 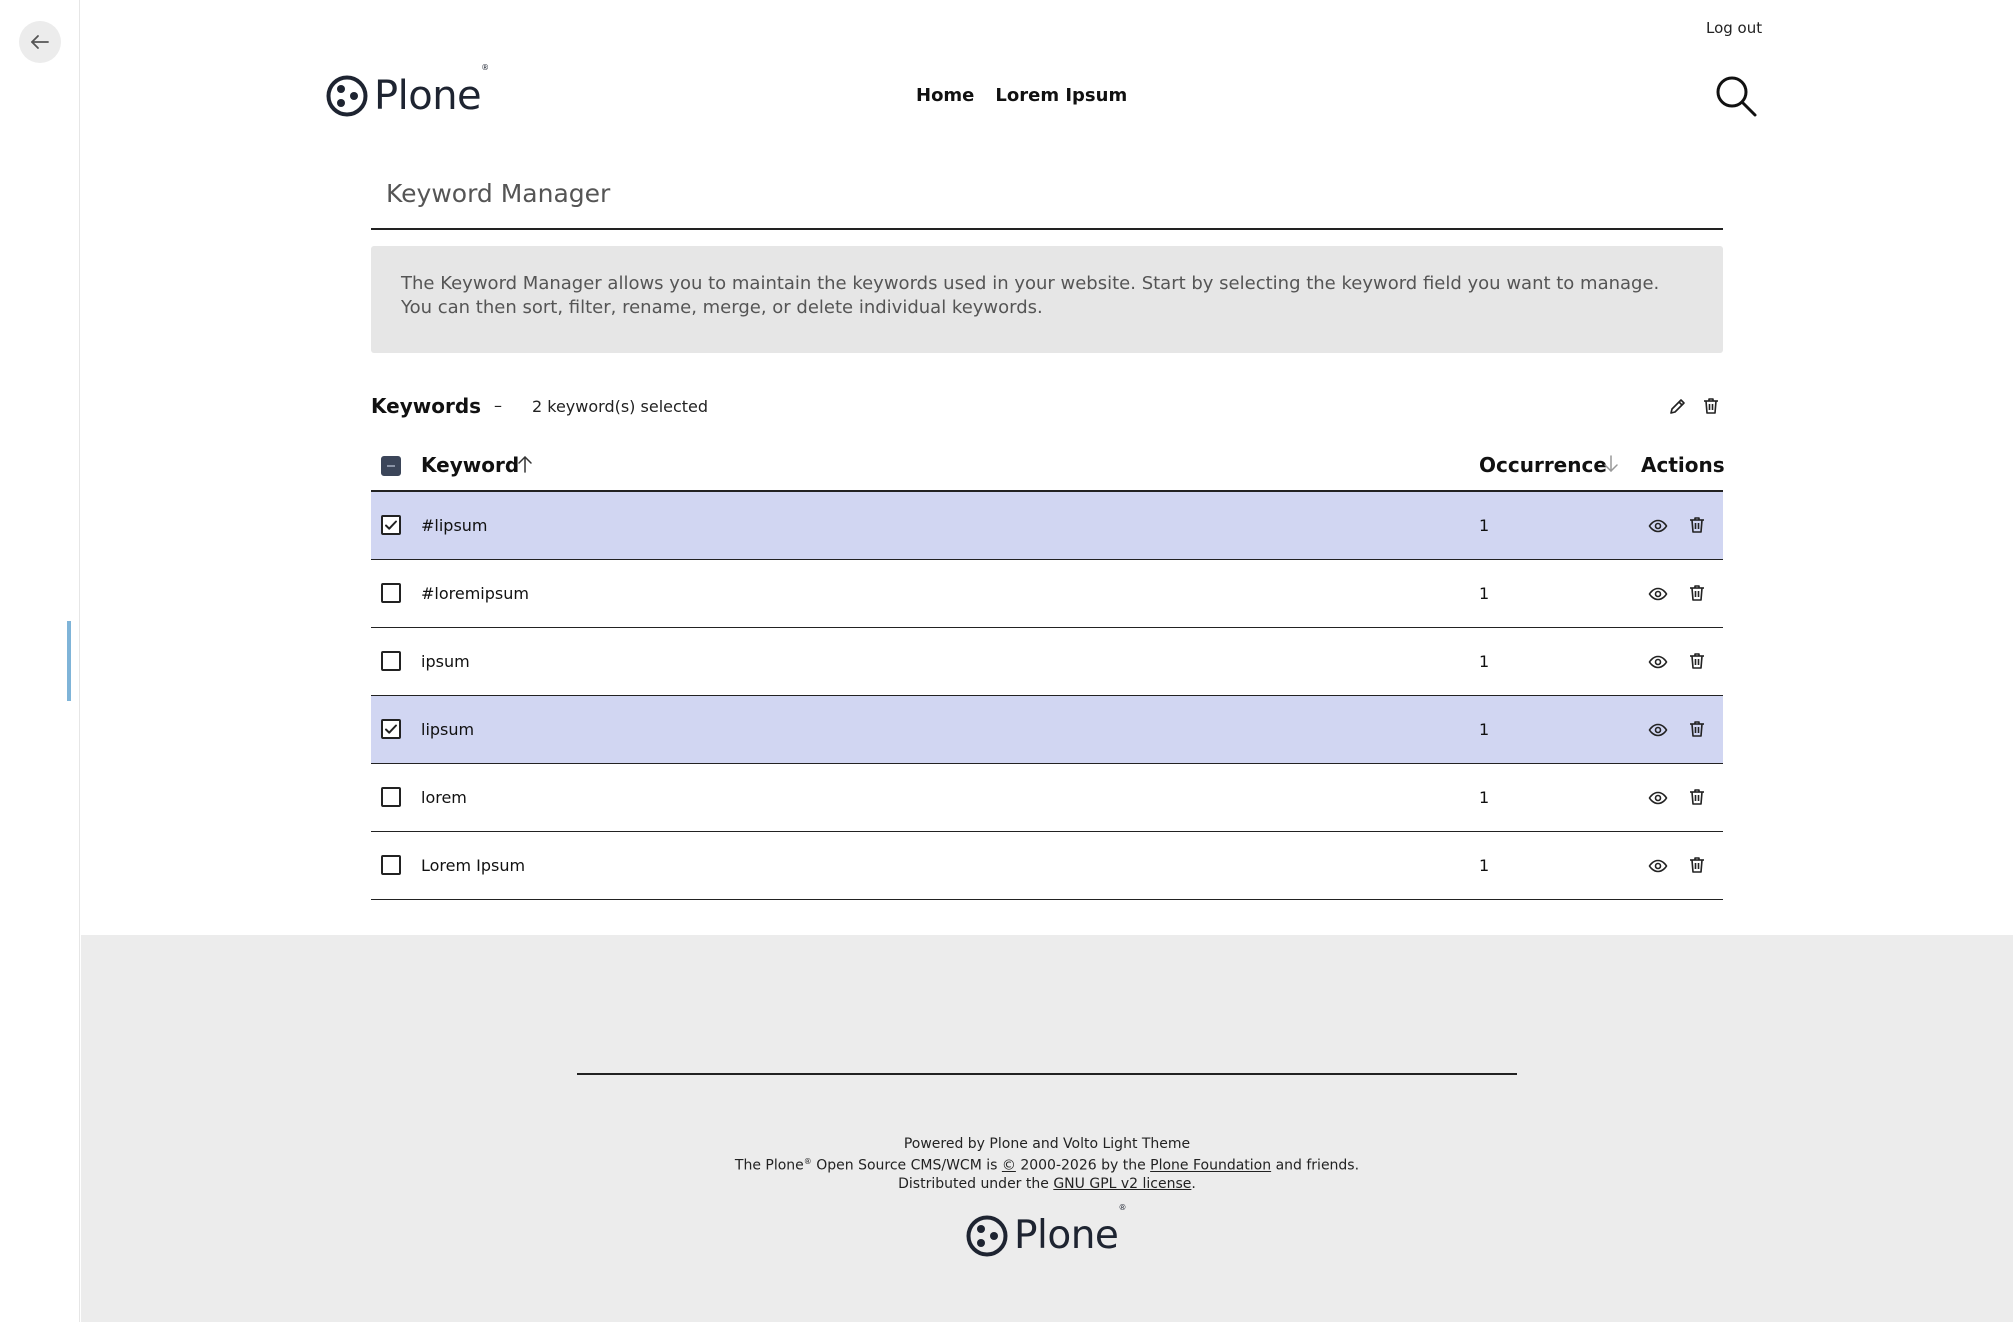 What do you see at coordinates (1047, 408) in the screenshot?
I see `keywords-header: Keywords – 2 keyword(s) selected` at bounding box center [1047, 408].